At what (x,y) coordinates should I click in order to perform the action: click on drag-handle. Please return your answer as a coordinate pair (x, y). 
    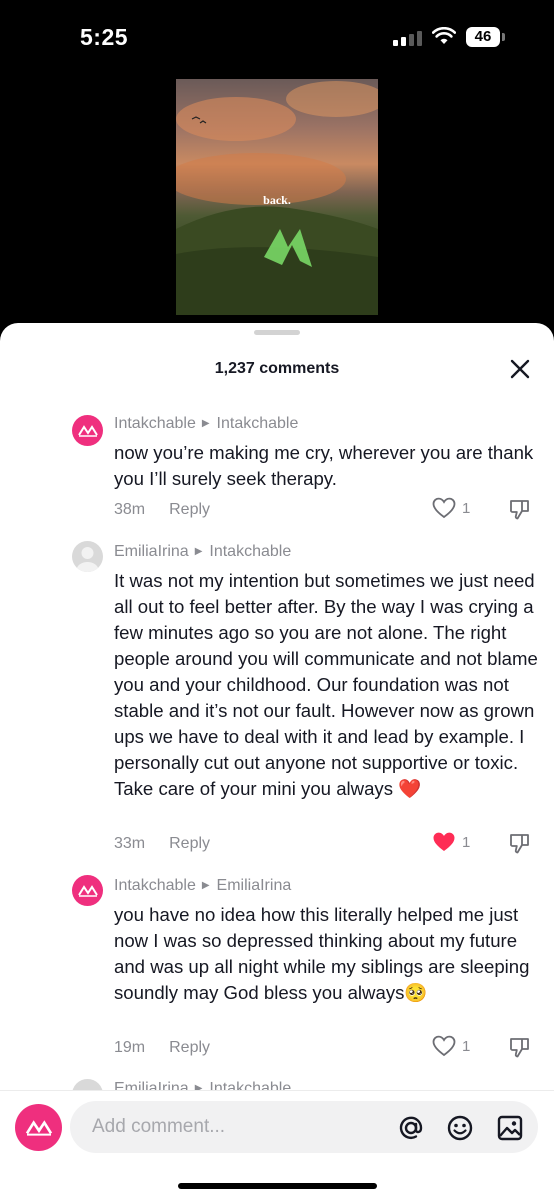
    Looking at the image, I should click on (277, 332).